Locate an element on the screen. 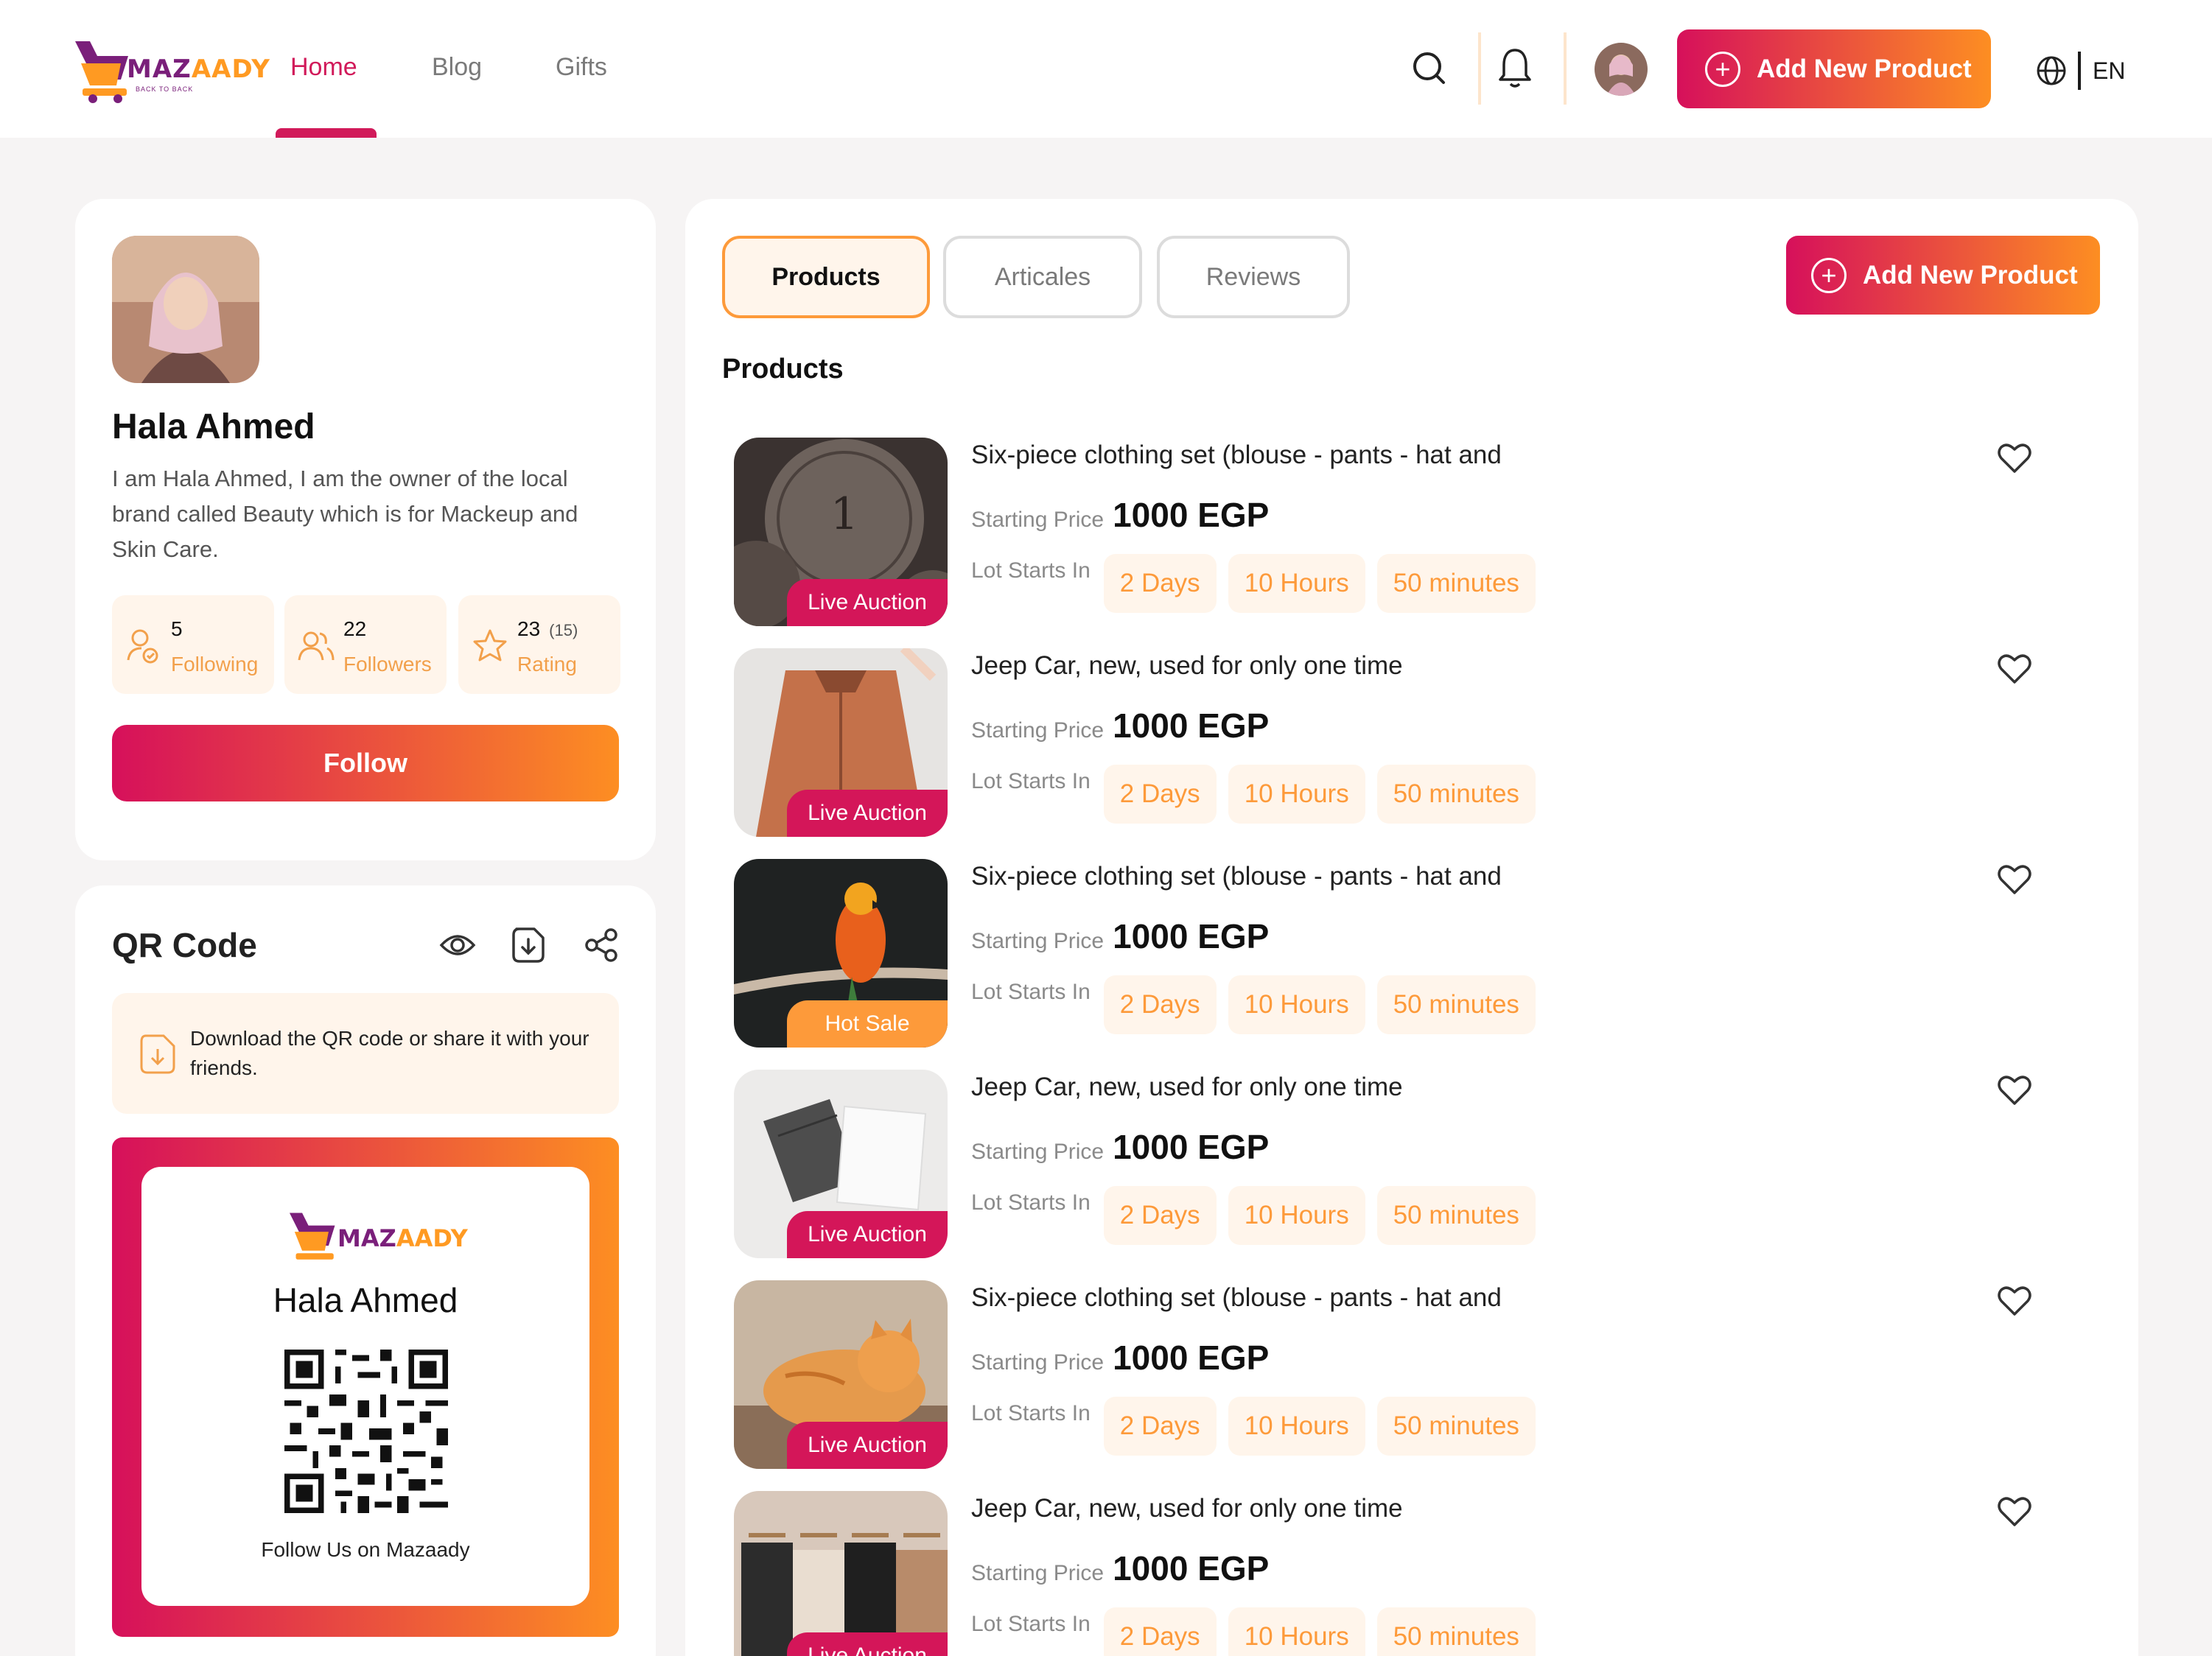 The width and height of the screenshot is (2212, 1656). qr-code-title: QR Code is located at coordinates (184, 945).